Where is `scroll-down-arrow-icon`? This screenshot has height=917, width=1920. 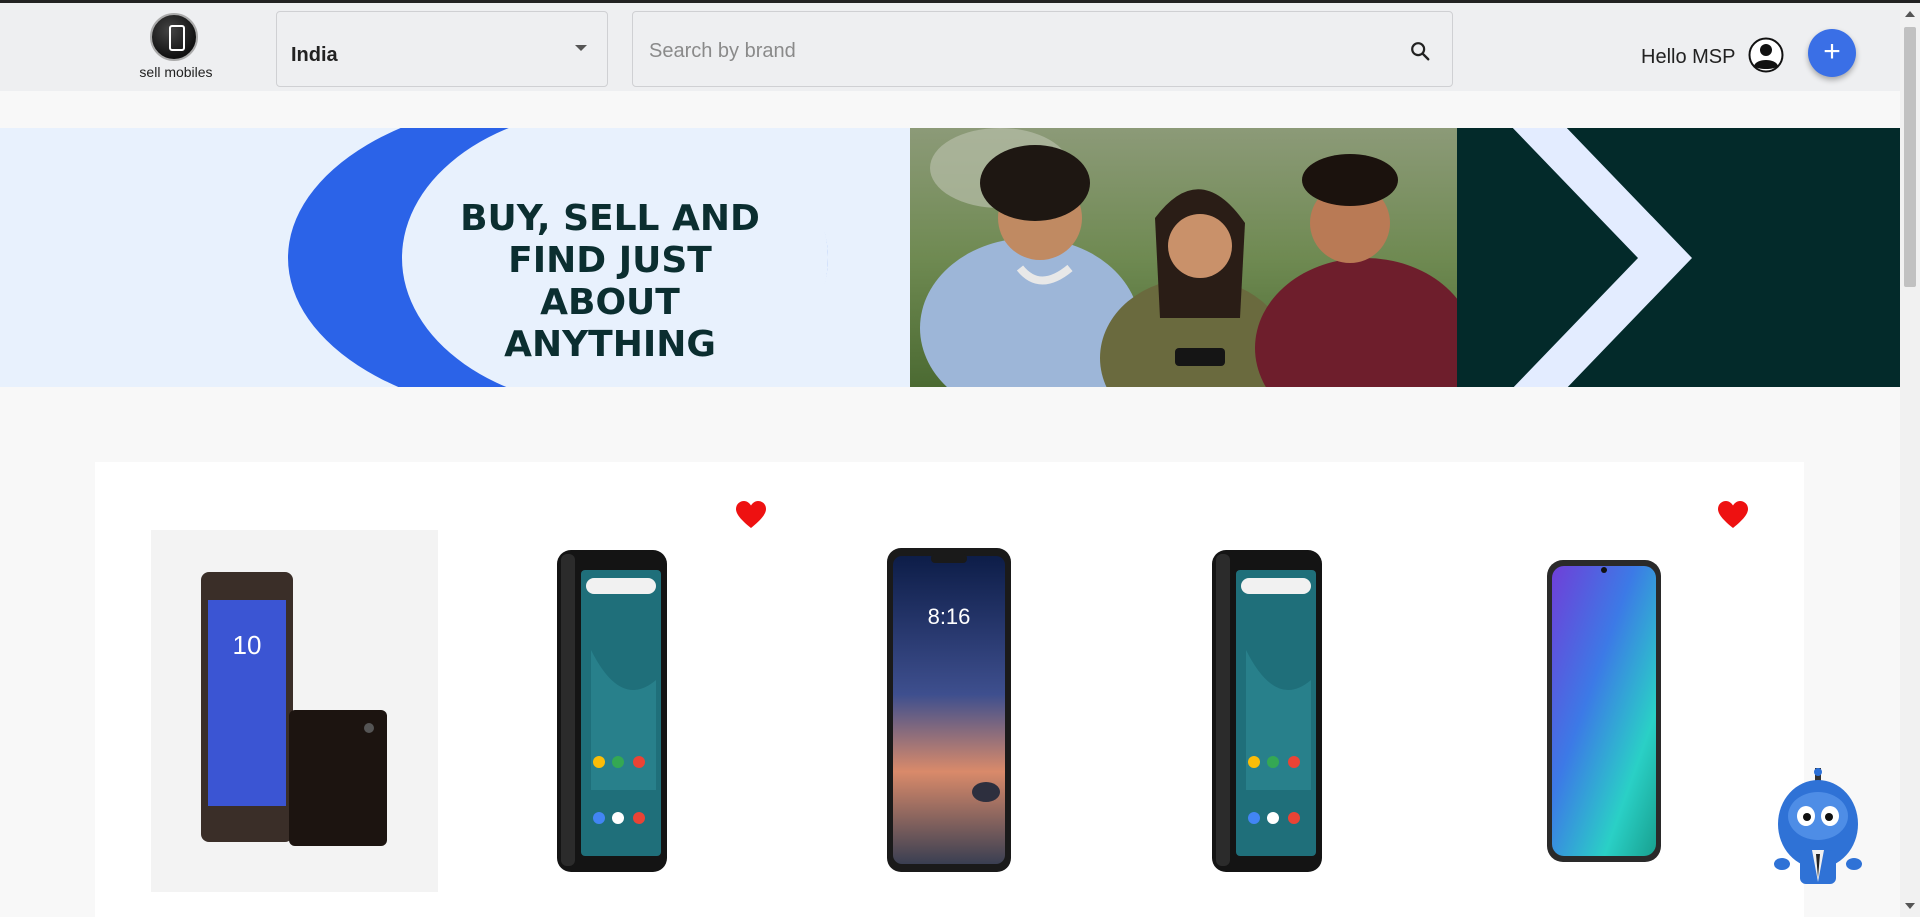
scroll-down-arrow-icon is located at coordinates (1910, 906).